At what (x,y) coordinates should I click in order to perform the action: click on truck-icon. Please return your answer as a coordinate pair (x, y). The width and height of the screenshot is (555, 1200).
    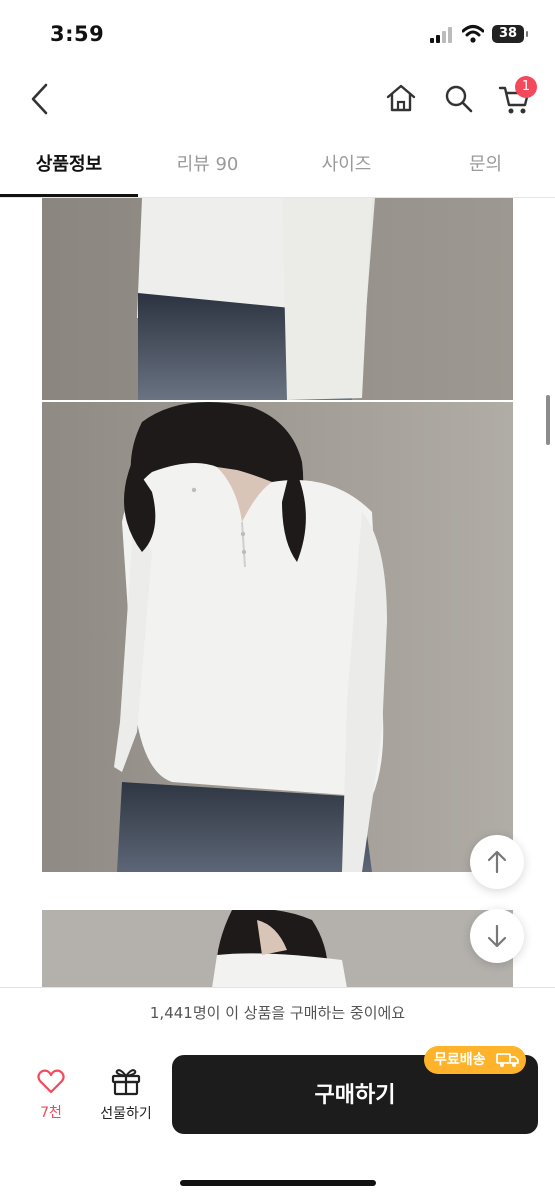
    Looking at the image, I should click on (507, 1060).